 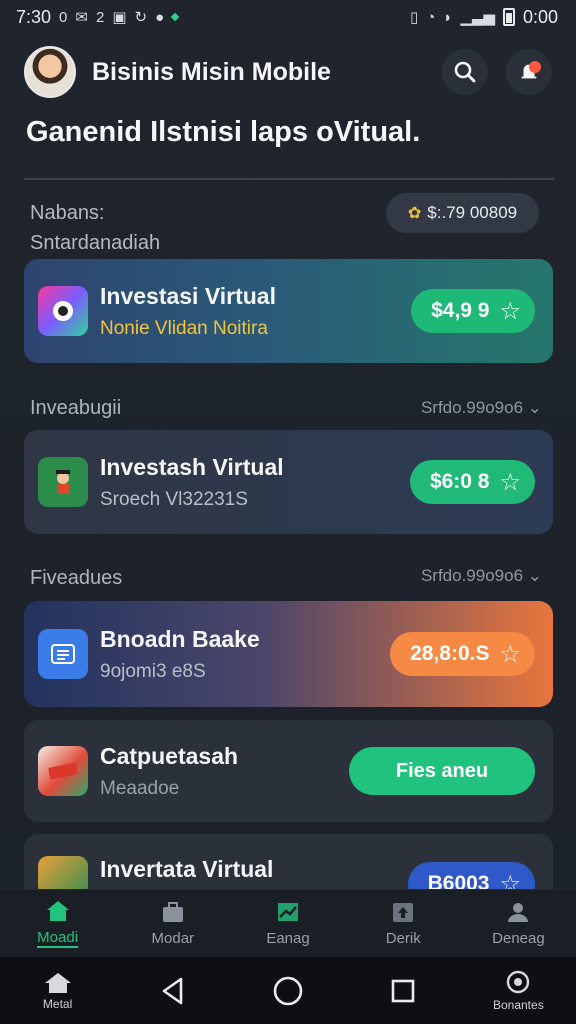 I want to click on nav-label: Deneag, so click(x=518, y=938).